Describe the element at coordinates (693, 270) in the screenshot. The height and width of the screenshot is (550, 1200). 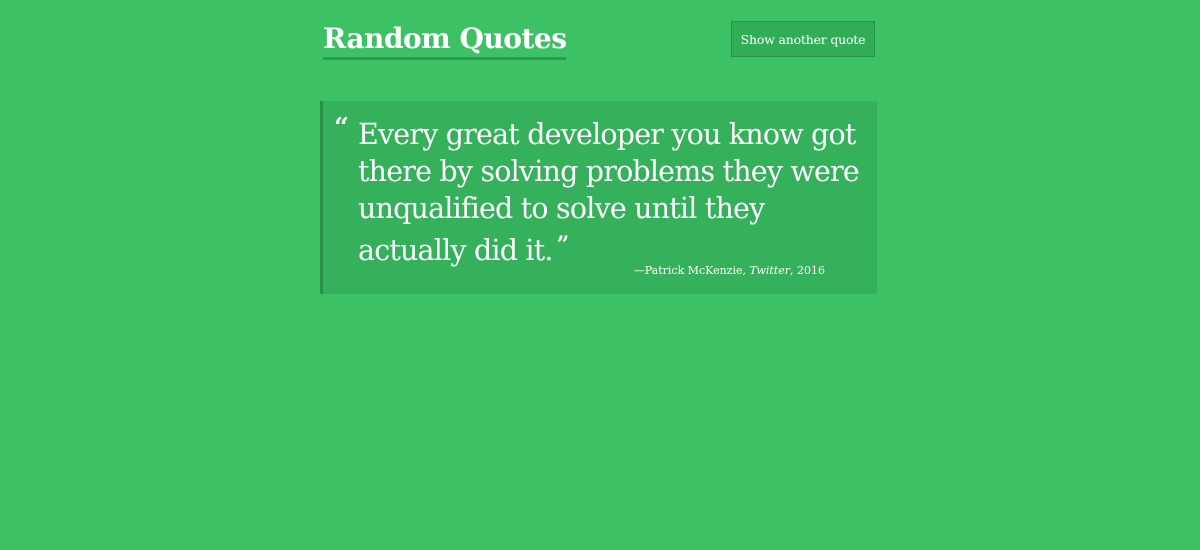
I see `quote-author: Patrick McKenzie` at that location.